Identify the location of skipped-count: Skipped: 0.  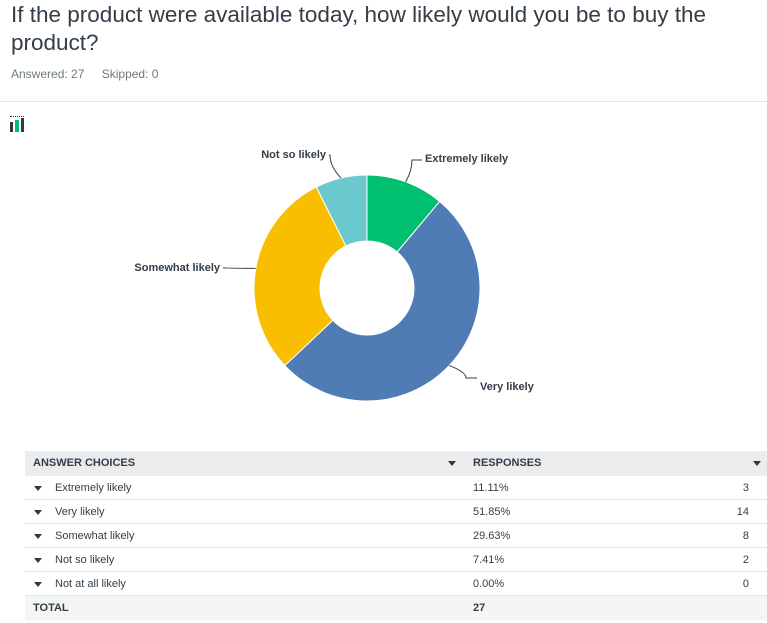
(130, 74).